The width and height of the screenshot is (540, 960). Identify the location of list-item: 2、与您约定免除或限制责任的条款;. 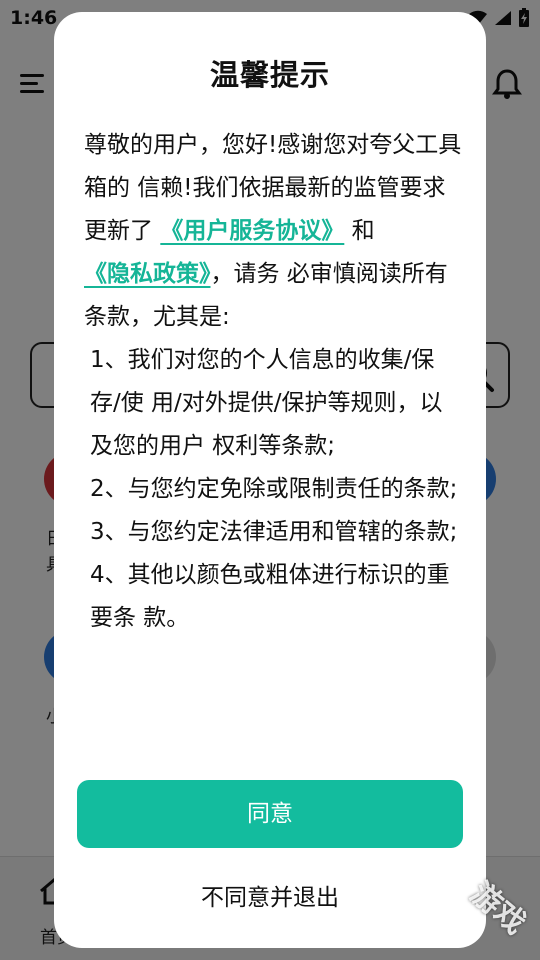
(274, 489).